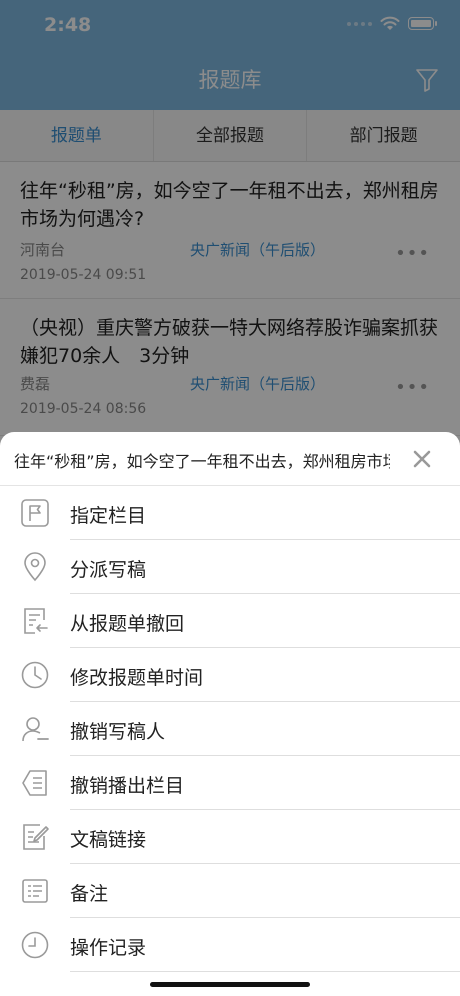 The height and width of the screenshot is (996, 460). Describe the element at coordinates (422, 459) in the screenshot. I see `close-icon` at that location.